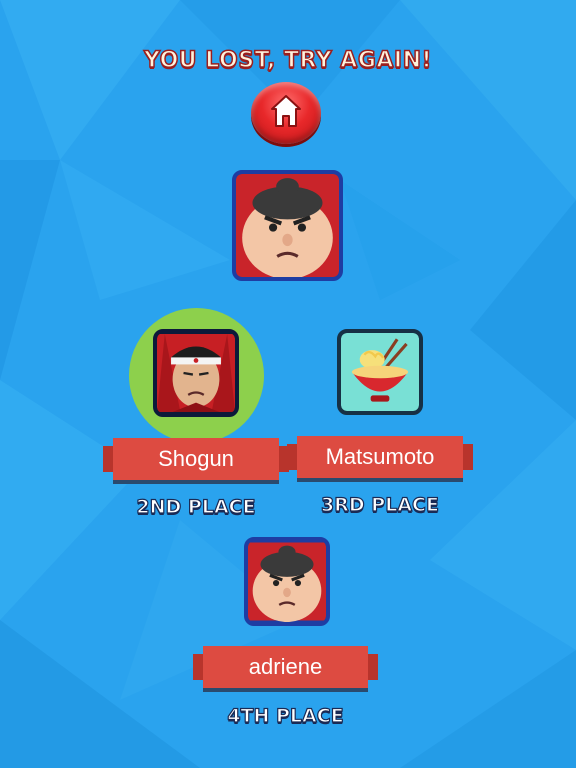 The height and width of the screenshot is (768, 576). I want to click on shogun-avatar, so click(196, 373).